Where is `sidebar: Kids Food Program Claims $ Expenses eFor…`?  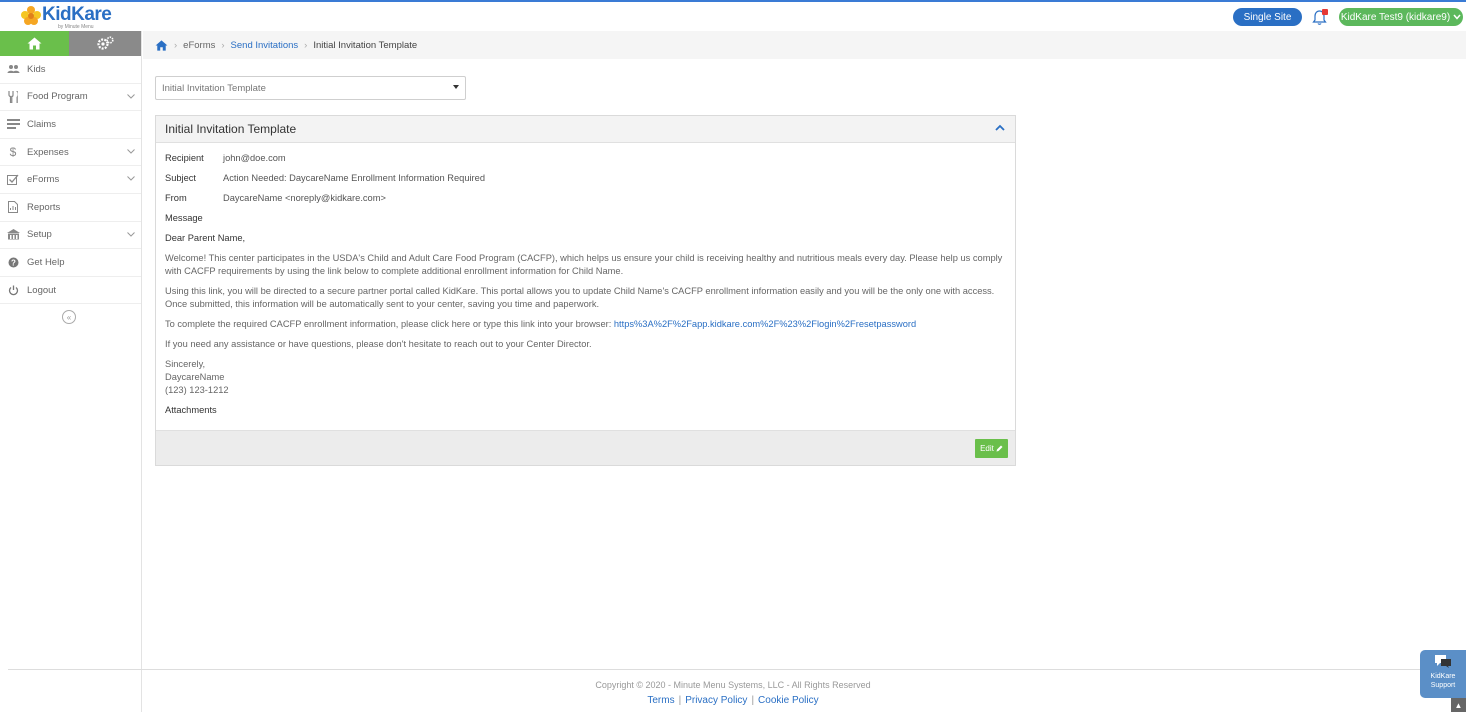 sidebar: Kids Food Program Claims $ Expenses eFor… is located at coordinates (71, 371).